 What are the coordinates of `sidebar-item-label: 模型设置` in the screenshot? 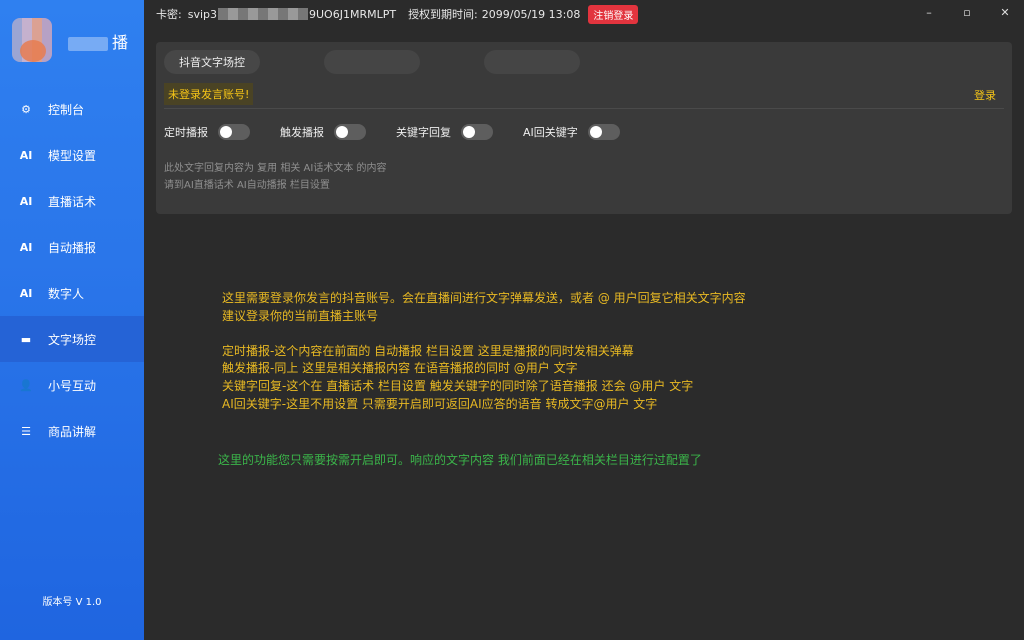 It's located at (72, 155).